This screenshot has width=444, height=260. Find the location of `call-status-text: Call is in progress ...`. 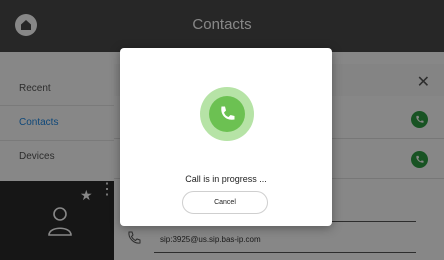

call-status-text: Call is in progress ... is located at coordinates (226, 179).